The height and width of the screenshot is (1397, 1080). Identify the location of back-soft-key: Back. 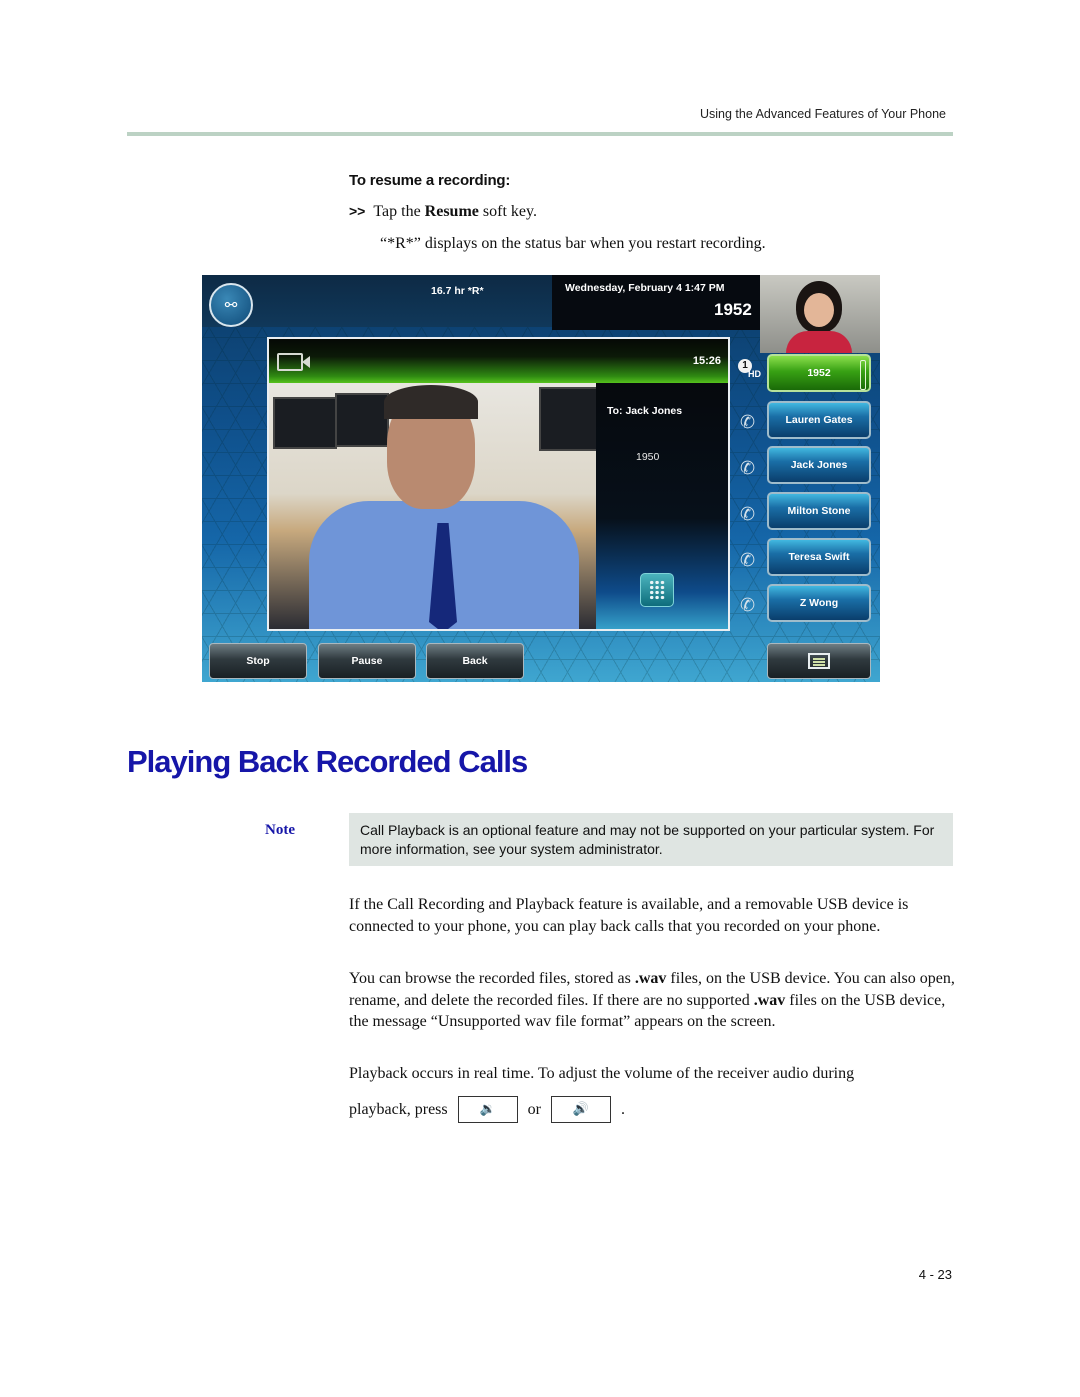
(475, 661).